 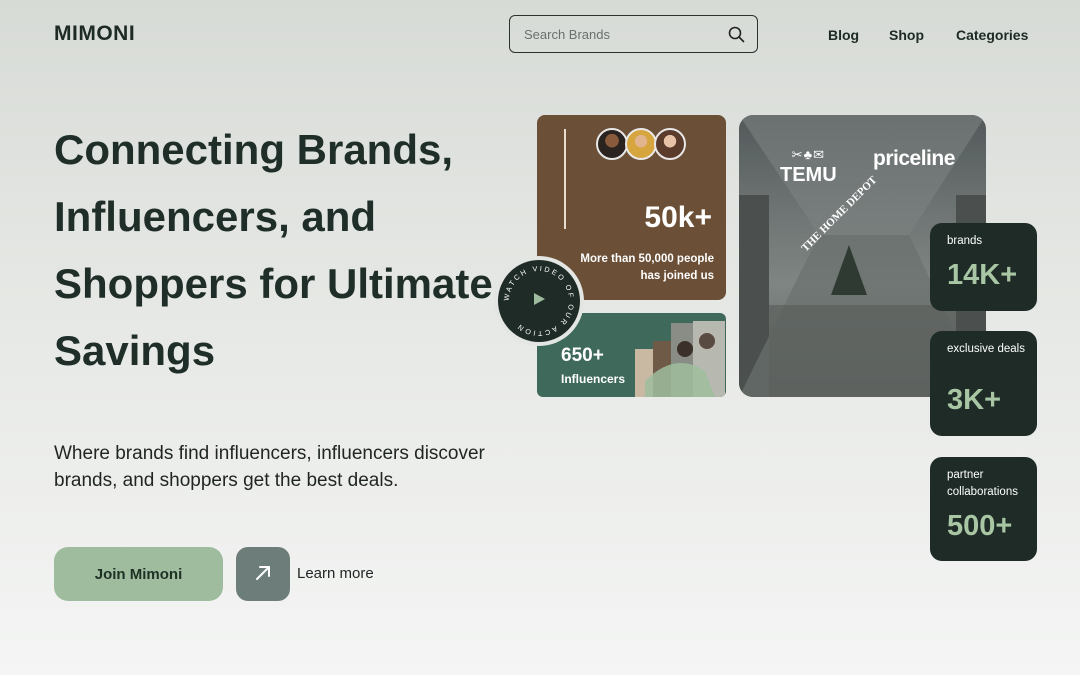 I want to click on watch-video-button: WATCH VIDEO OF OUR ACTION, so click(x=539, y=301).